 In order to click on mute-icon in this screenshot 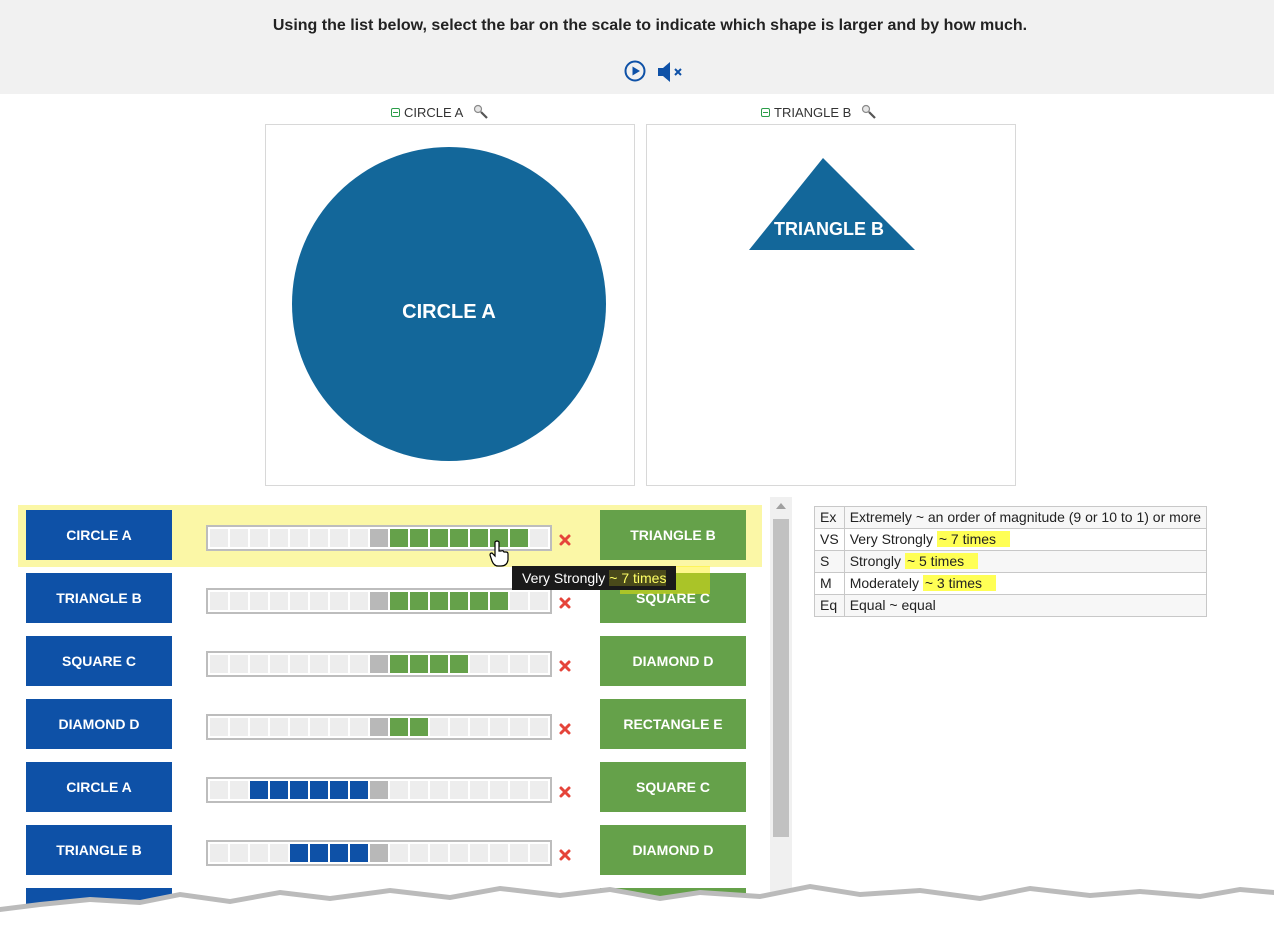, I will do `click(676, 72)`.